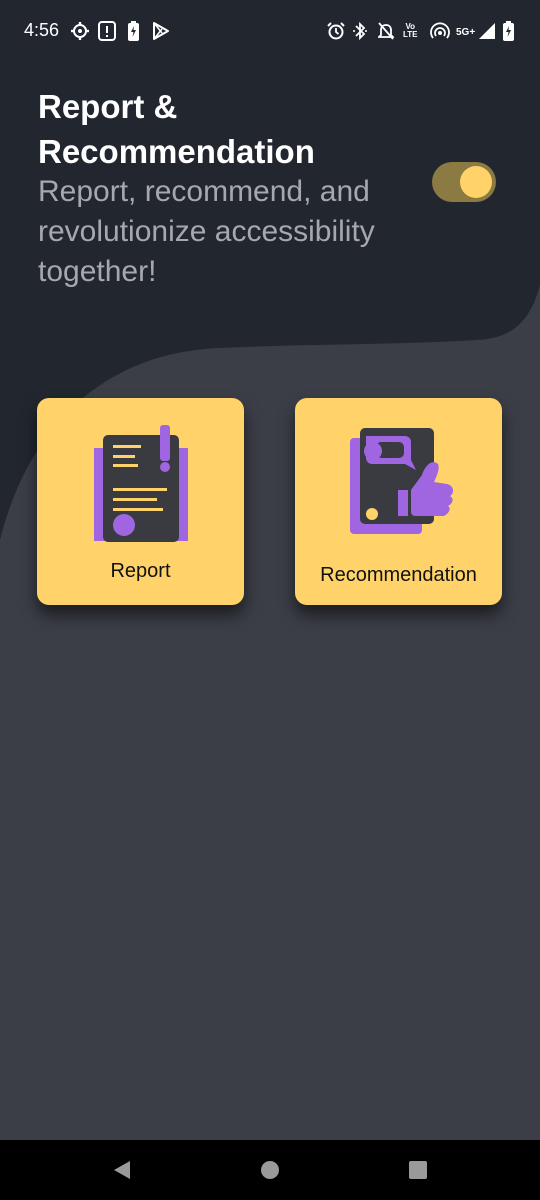 The image size is (540, 1200). I want to click on theme-toggle, so click(464, 182).